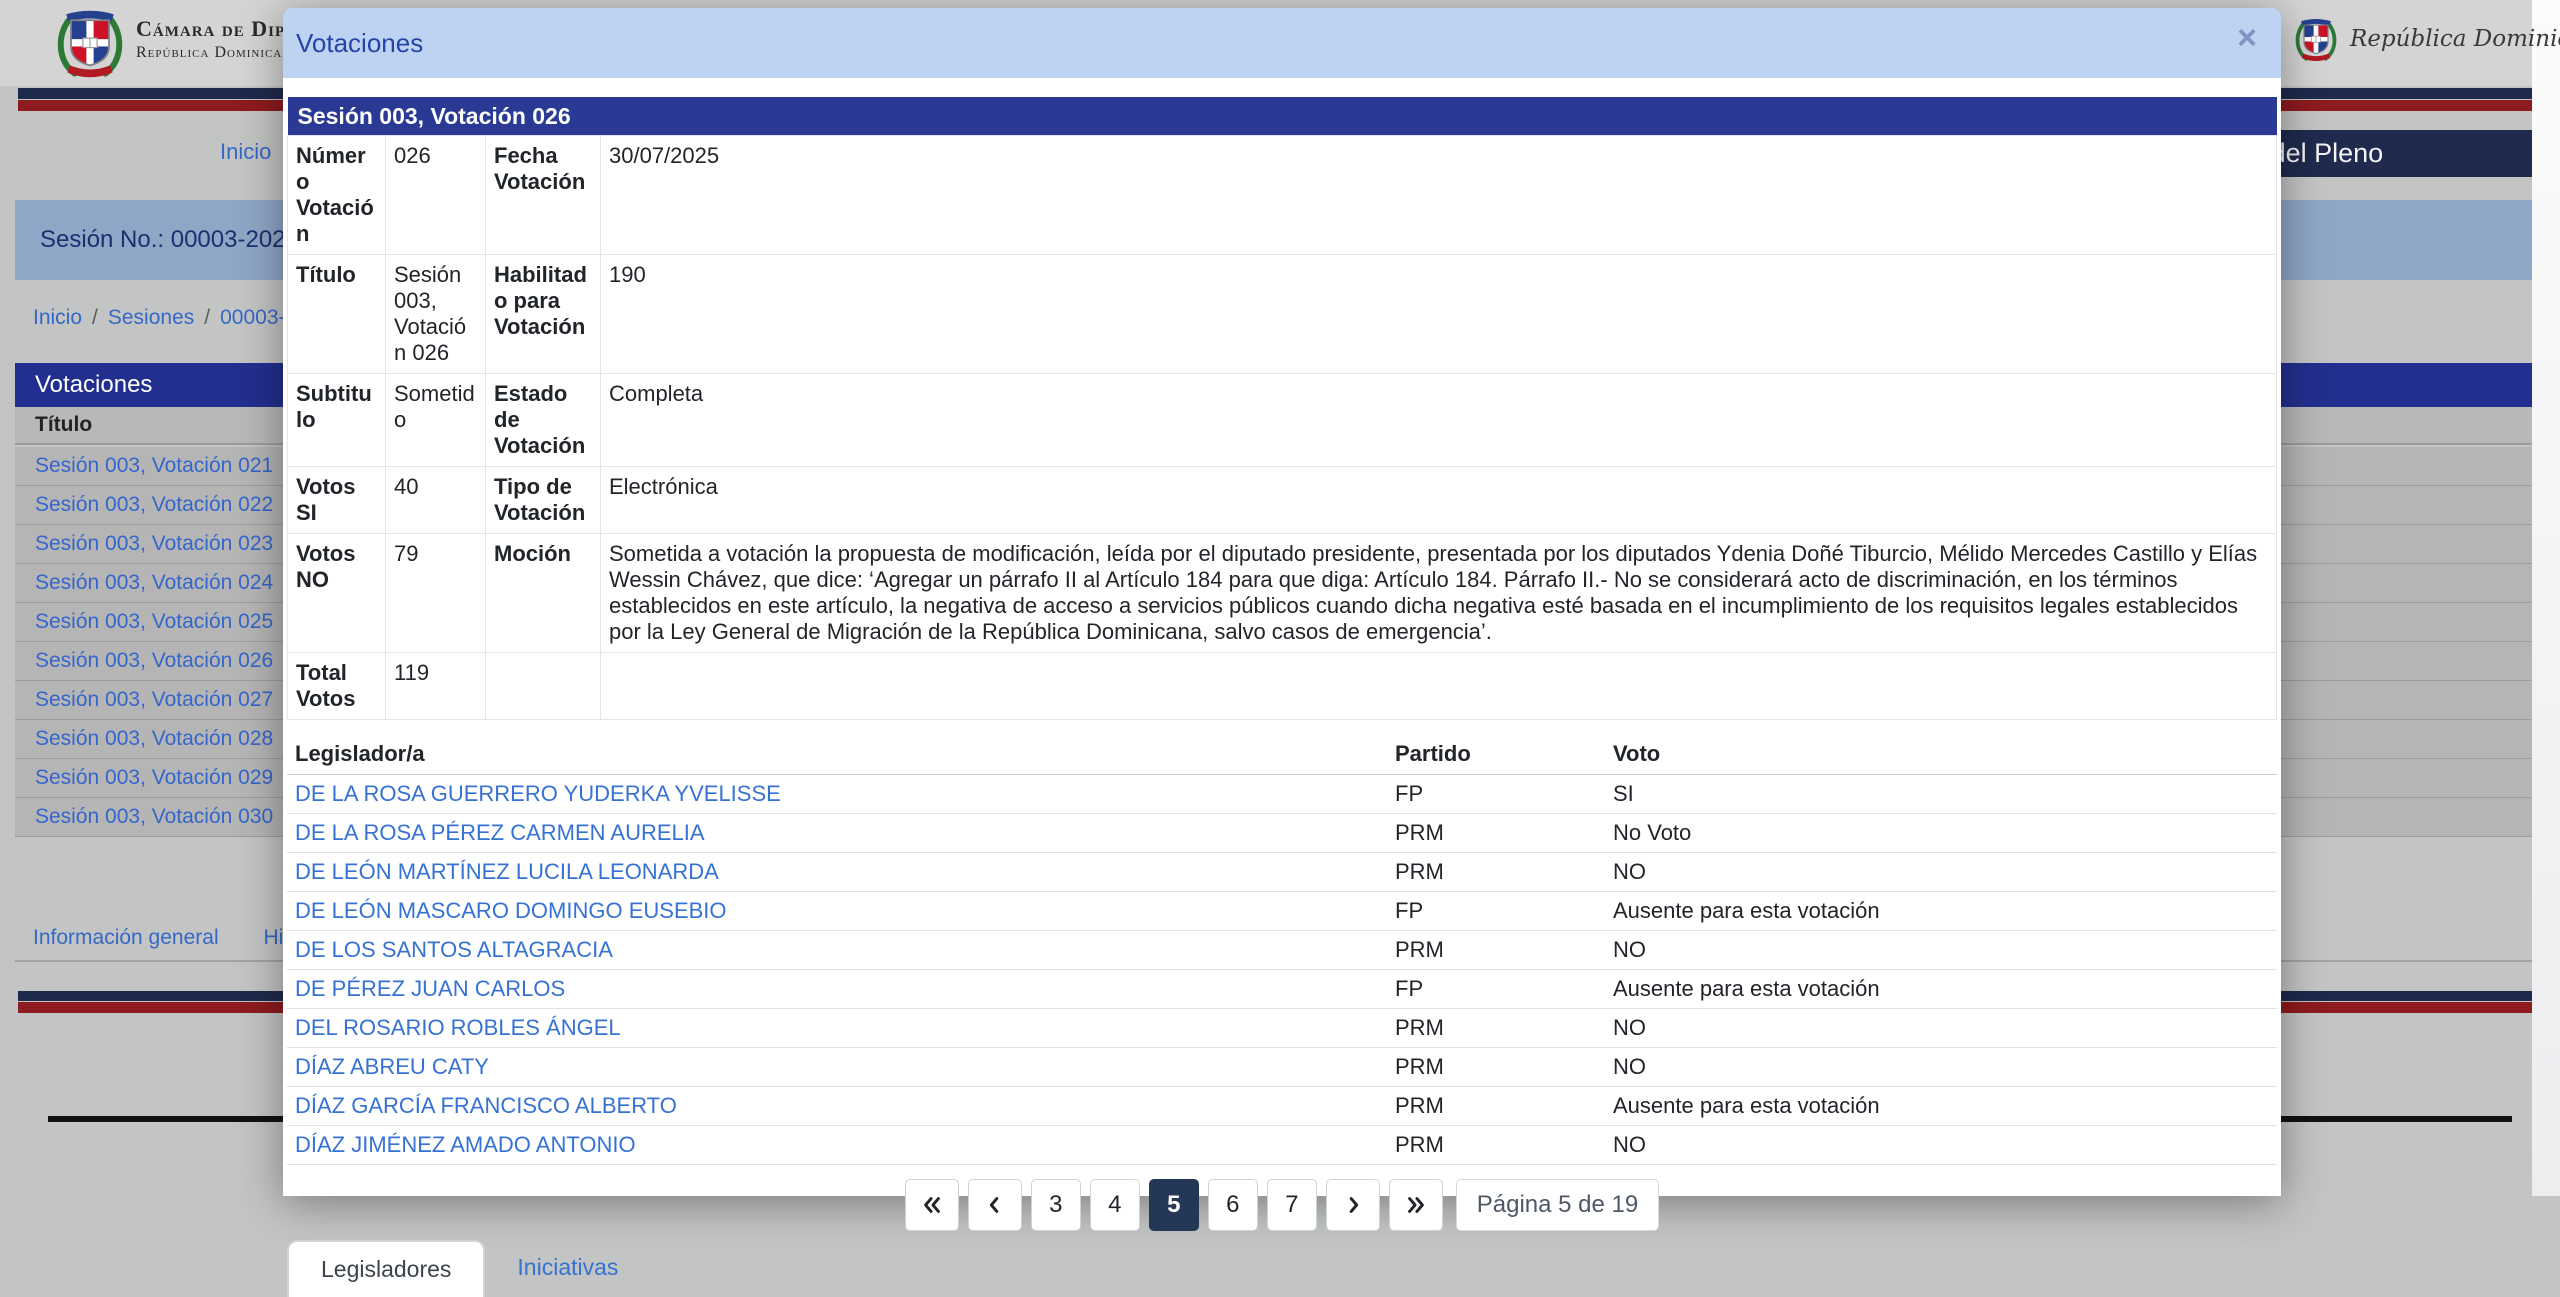  Describe the element at coordinates (837, 911) in the screenshot. I see `legislator-name-cell: DE LEÓN MASCARO DOMINGO EUSEBIO` at that location.